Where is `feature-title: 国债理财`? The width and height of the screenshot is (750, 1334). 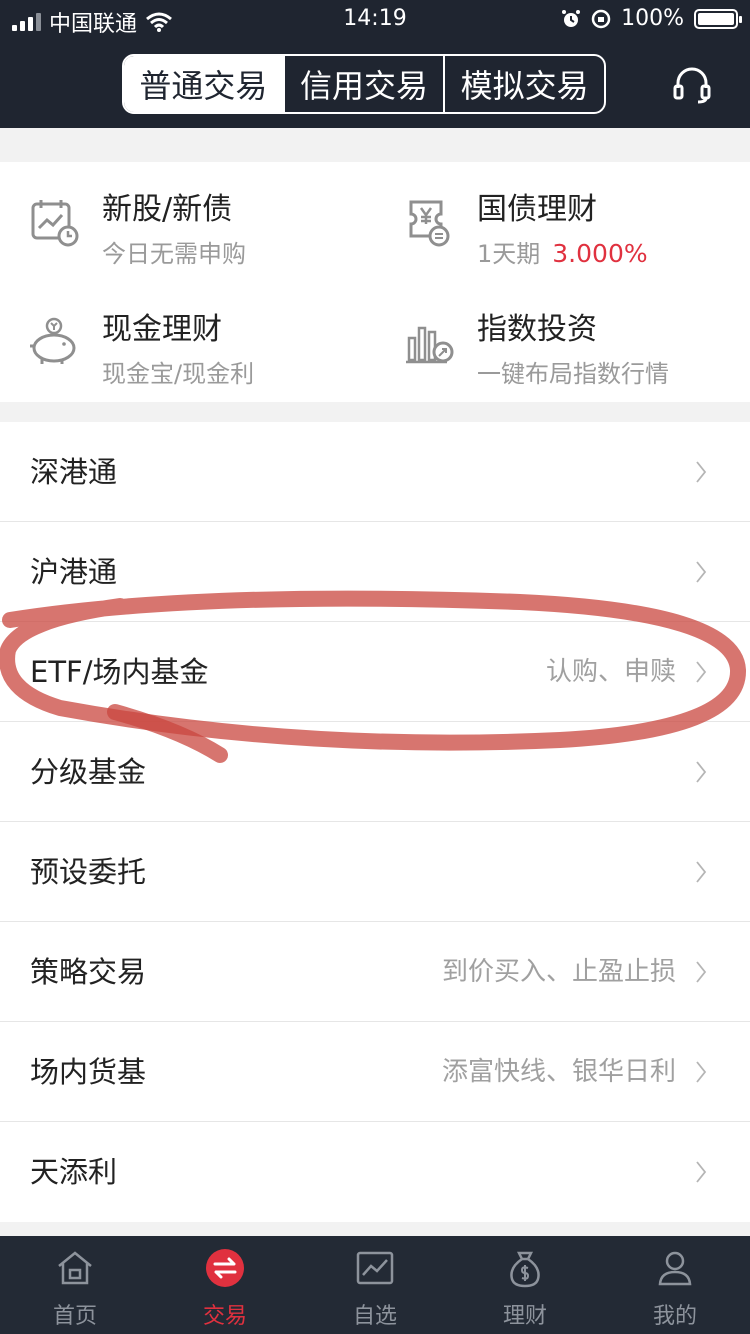
feature-title: 国债理财 is located at coordinates (537, 209).